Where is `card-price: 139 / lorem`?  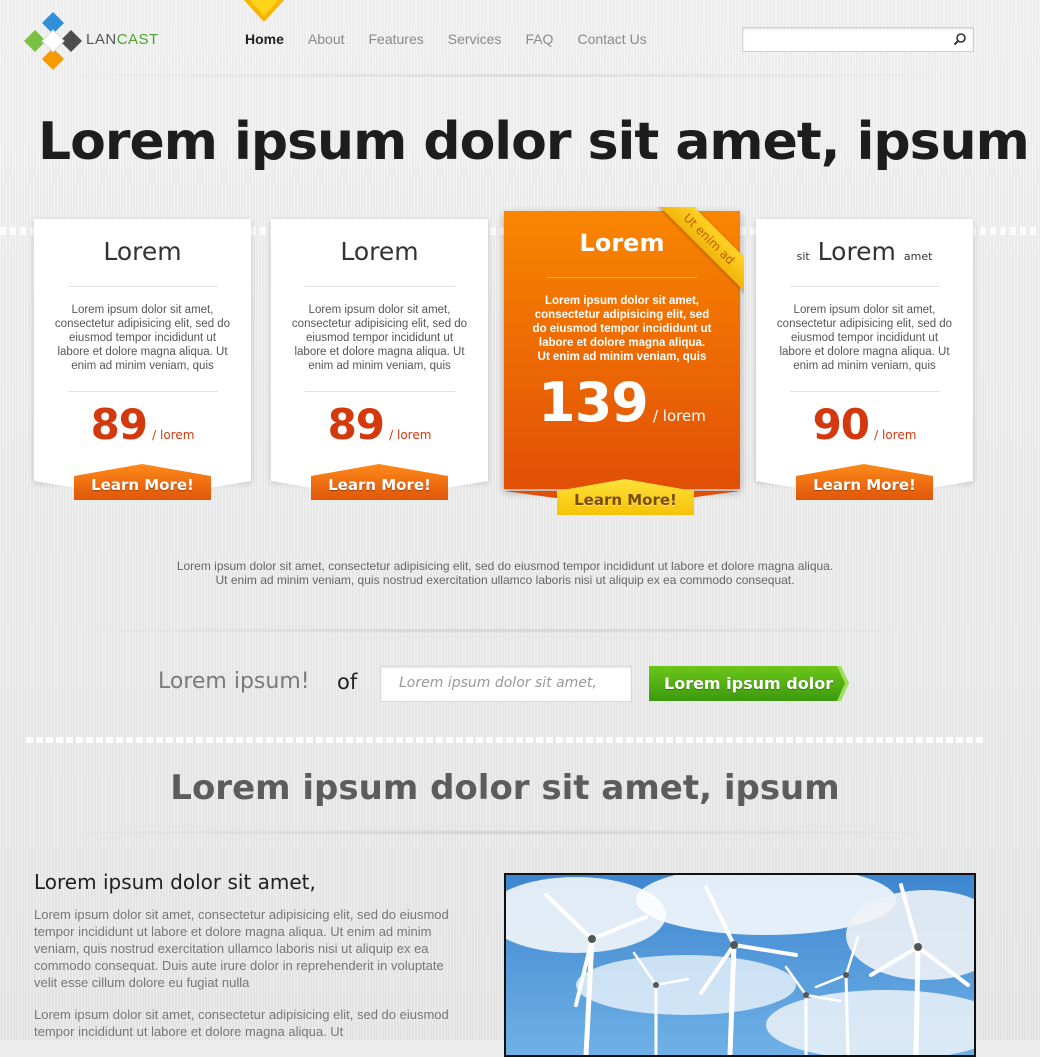 card-price: 139 / lorem is located at coordinates (622, 402).